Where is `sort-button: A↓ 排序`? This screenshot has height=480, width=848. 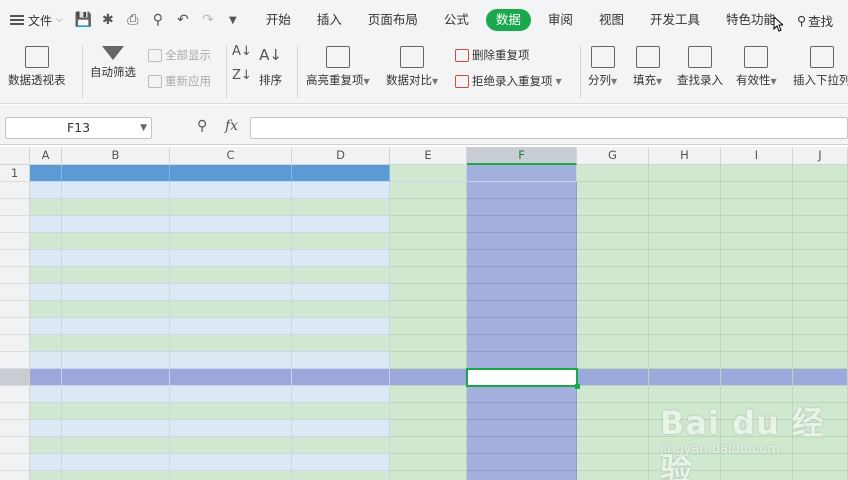 sort-button: A↓ 排序 is located at coordinates (270, 67).